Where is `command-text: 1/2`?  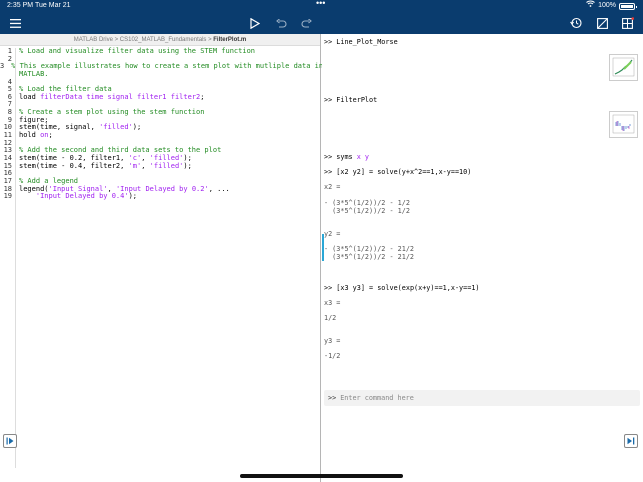
command-text: 1/2 is located at coordinates (330, 318).